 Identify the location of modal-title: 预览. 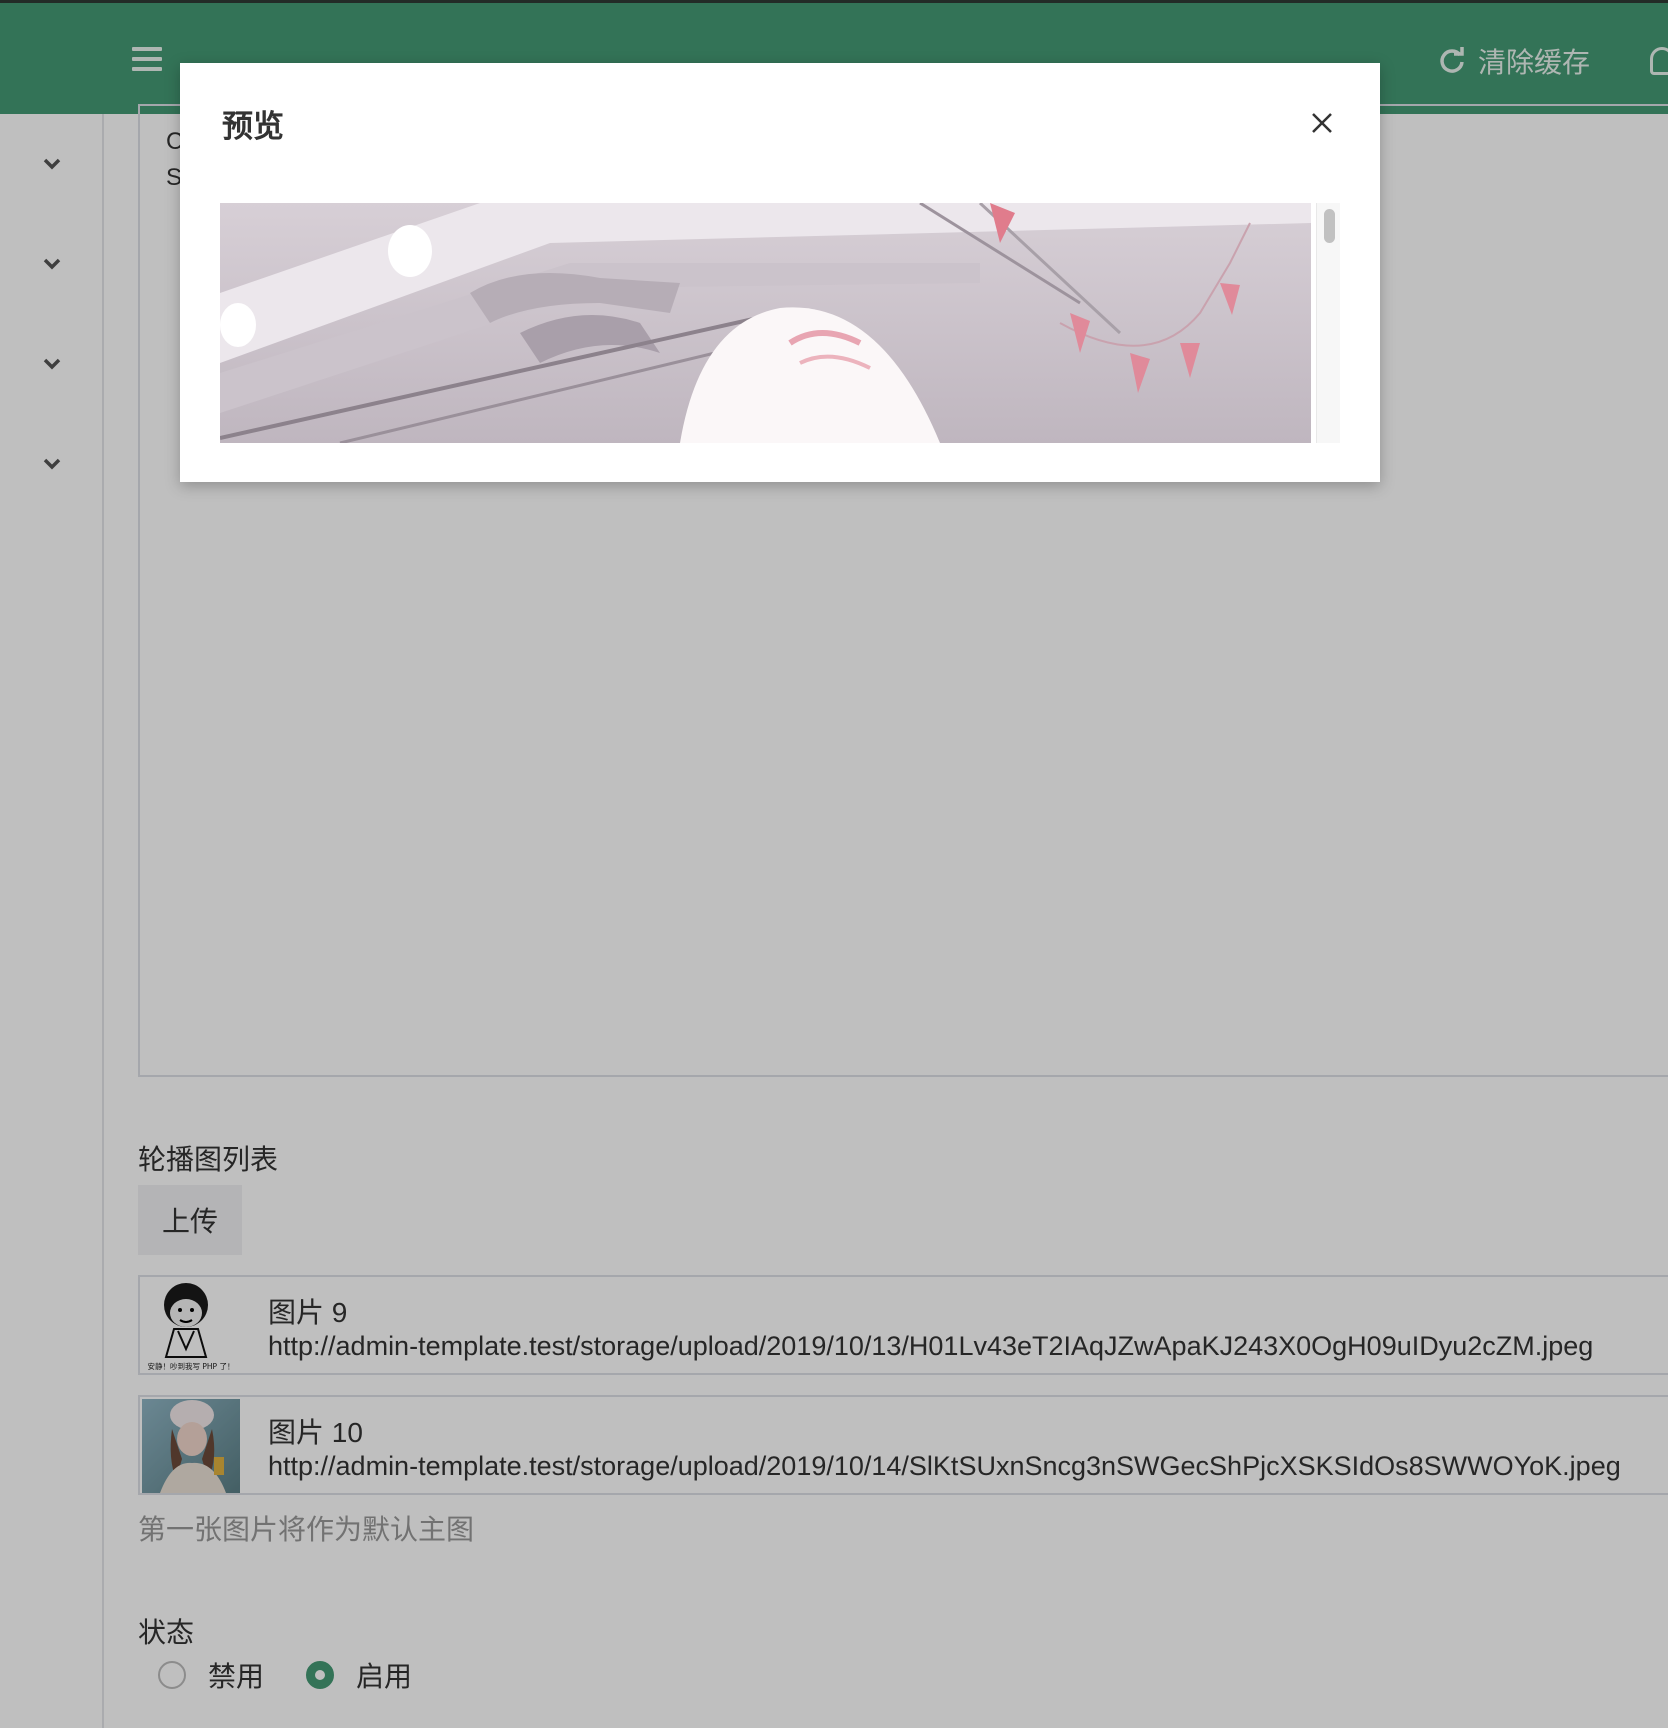
(253, 126).